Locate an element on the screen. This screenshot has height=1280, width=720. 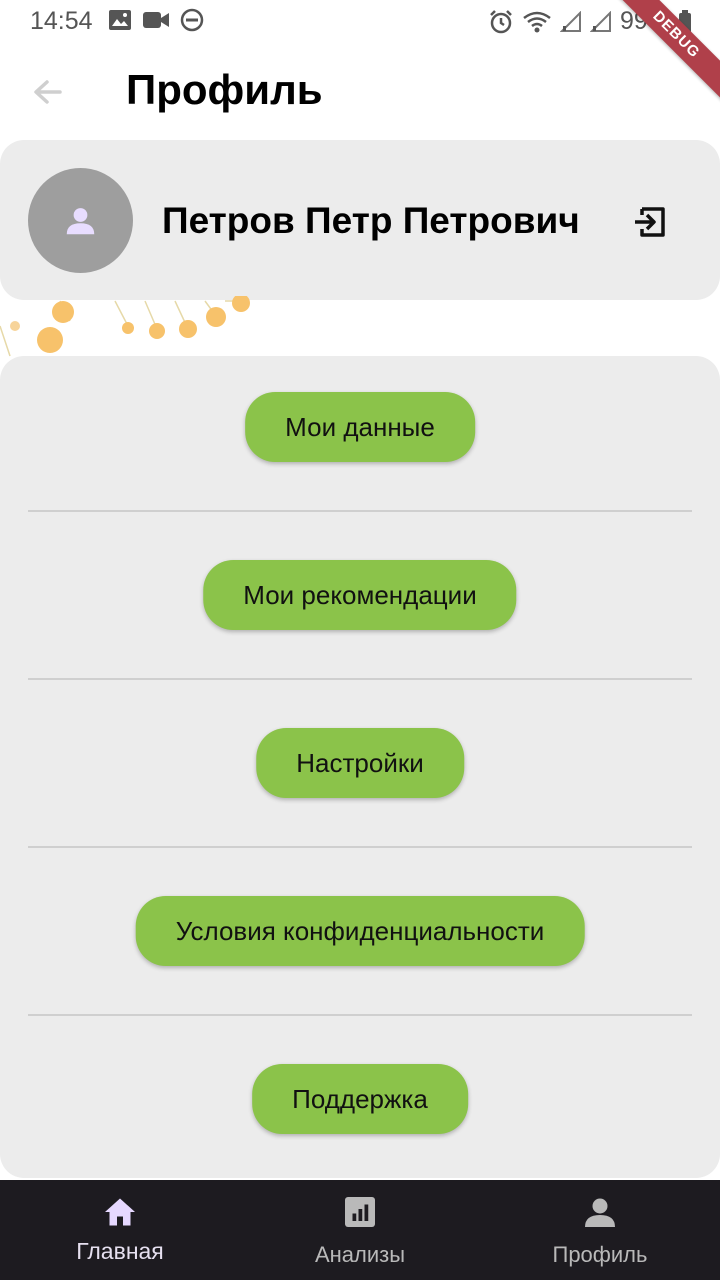
wifi-icon is located at coordinates (537, 21).